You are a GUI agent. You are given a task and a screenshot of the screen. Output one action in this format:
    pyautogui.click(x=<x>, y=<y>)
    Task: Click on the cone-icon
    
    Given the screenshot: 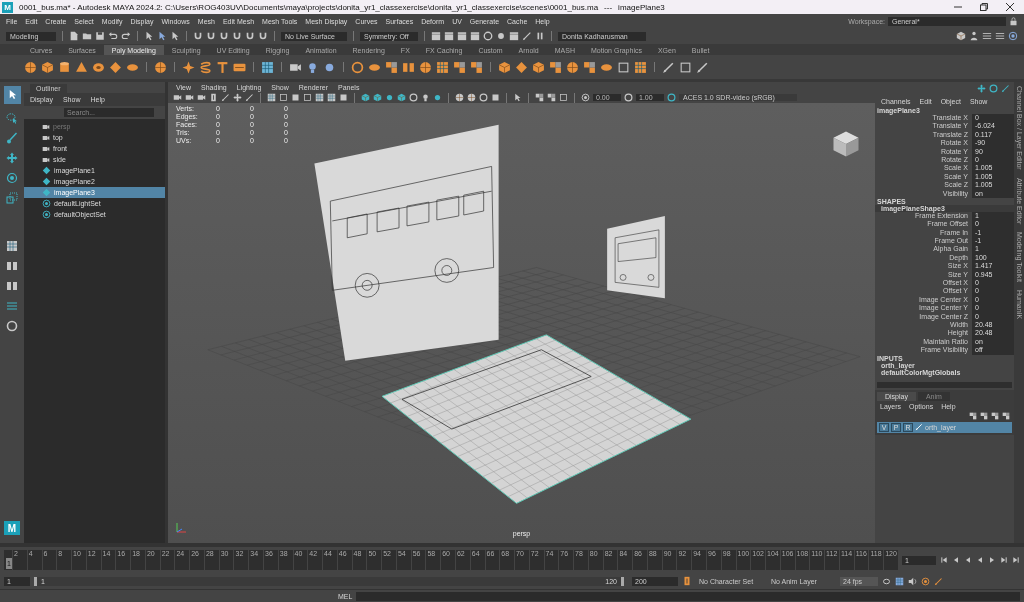 What is the action you would take?
    pyautogui.click(x=81, y=67)
    